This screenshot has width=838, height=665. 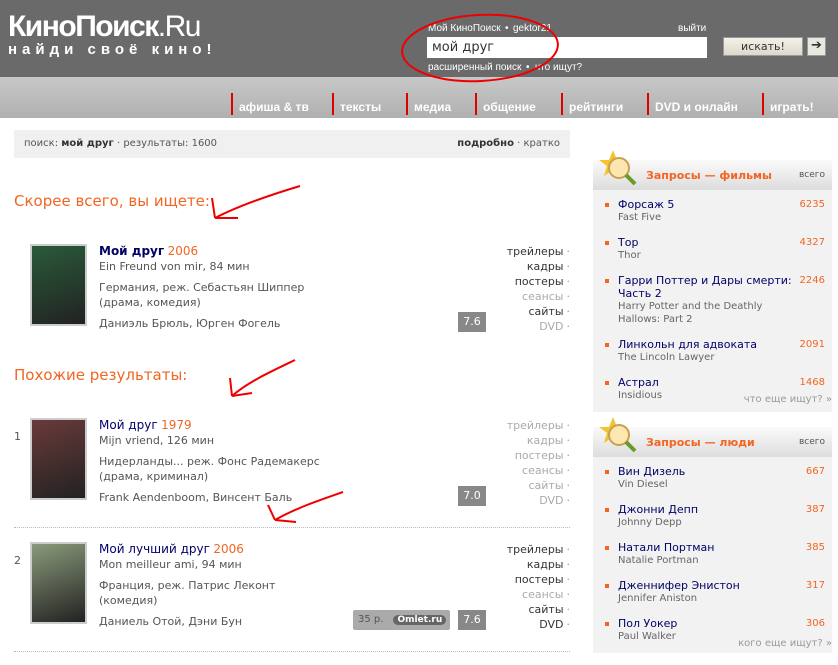 I want to click on film-cast: Даниель Отой, Дэни Бун, so click(x=171, y=621).